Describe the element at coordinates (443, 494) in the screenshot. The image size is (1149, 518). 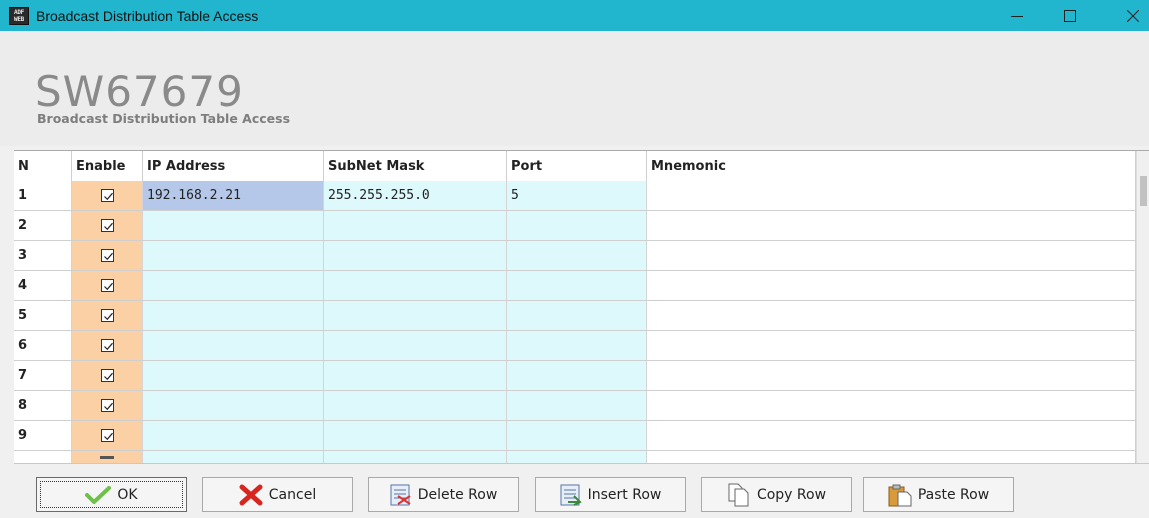
I see `delete-row-button: Delete Row` at that location.